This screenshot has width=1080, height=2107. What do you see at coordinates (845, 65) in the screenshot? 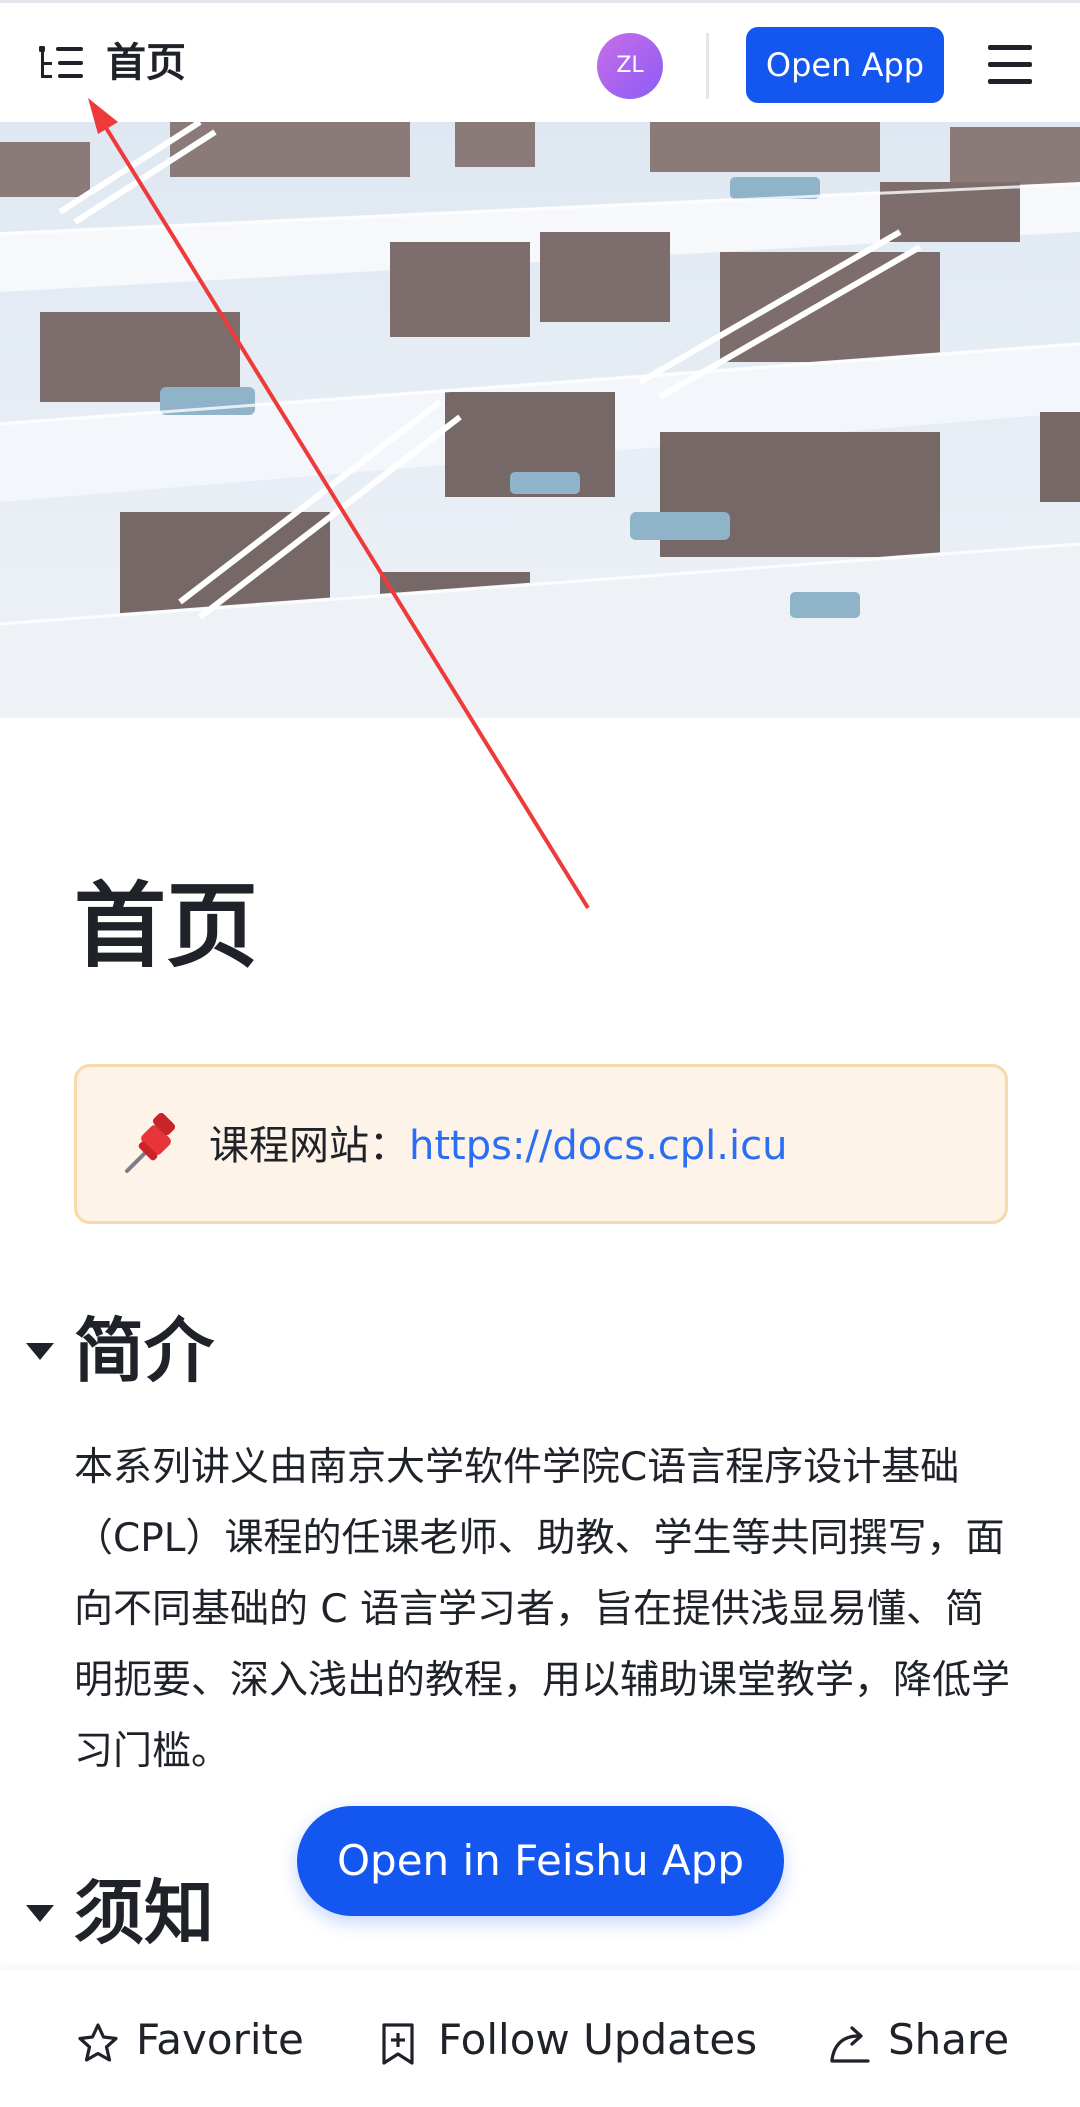
I see `open-app-button: Open App` at bounding box center [845, 65].